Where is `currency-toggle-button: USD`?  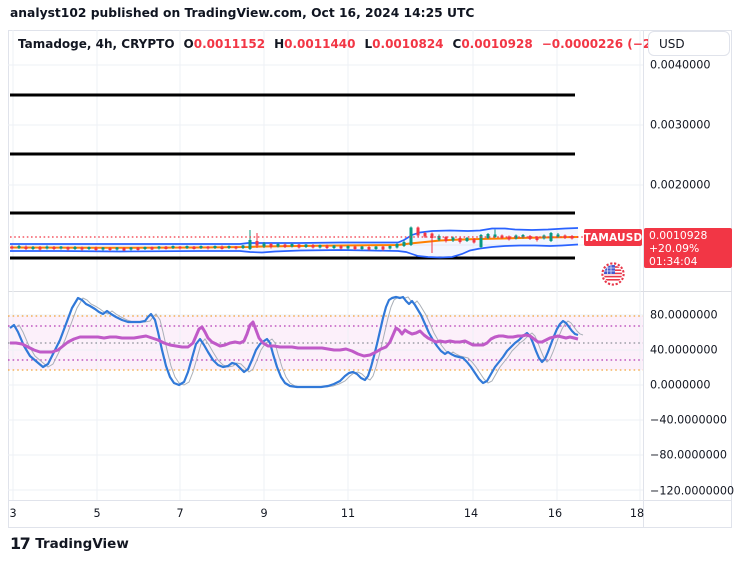
currency-toggle-button: USD is located at coordinates (689, 43).